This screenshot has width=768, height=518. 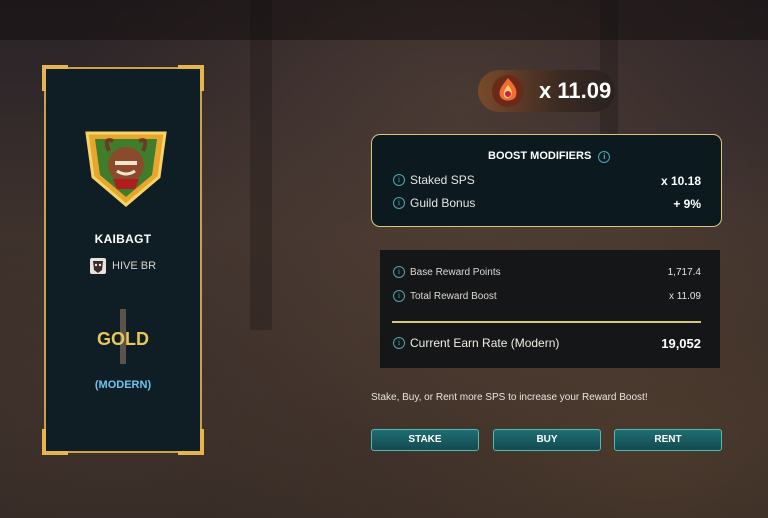 I want to click on stake-button: STAKE, so click(x=425, y=440).